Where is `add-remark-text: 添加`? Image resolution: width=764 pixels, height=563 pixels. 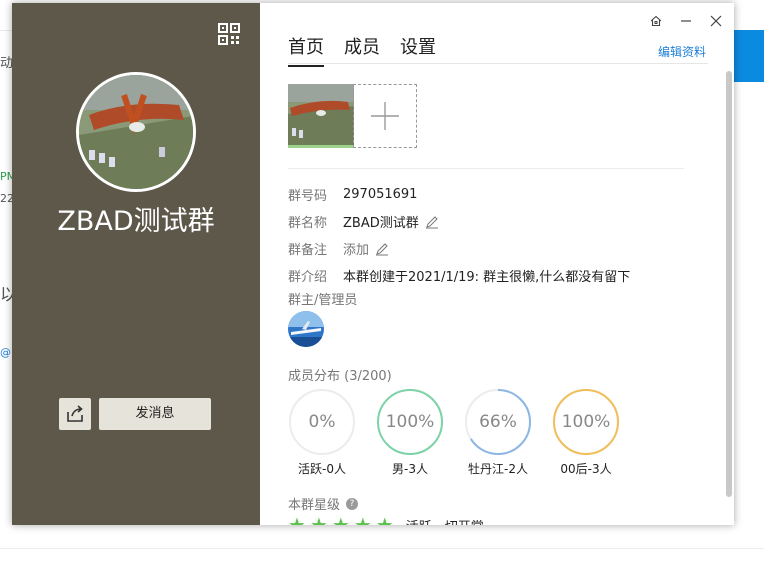 add-remark-text: 添加 is located at coordinates (356, 248).